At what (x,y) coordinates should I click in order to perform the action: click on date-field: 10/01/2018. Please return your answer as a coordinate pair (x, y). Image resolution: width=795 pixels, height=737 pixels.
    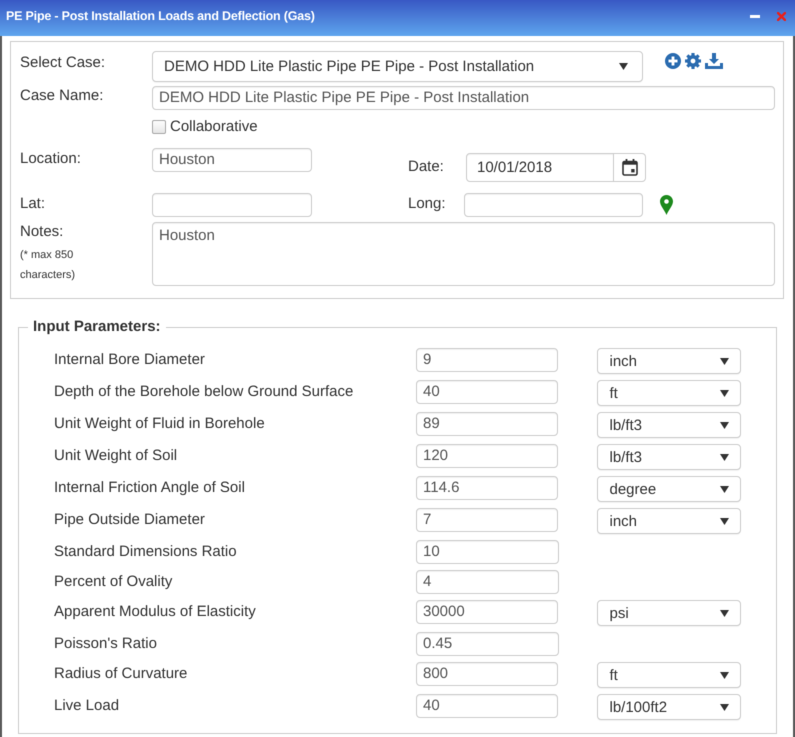
    Looking at the image, I should click on (540, 167).